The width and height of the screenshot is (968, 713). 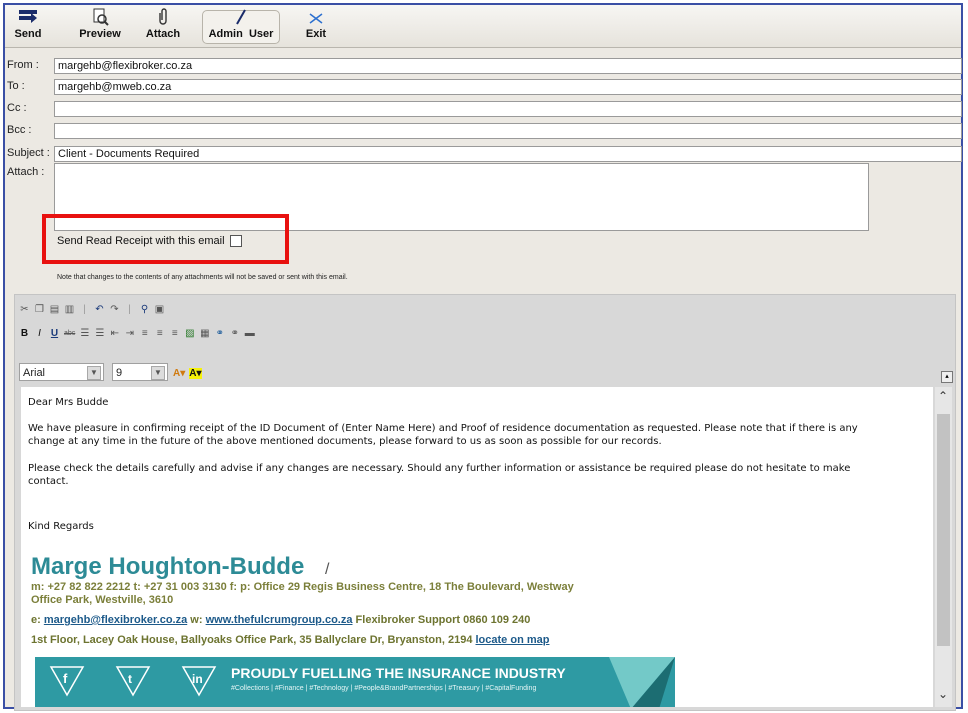 What do you see at coordinates (261, 34) in the screenshot?
I see `user-label: User` at bounding box center [261, 34].